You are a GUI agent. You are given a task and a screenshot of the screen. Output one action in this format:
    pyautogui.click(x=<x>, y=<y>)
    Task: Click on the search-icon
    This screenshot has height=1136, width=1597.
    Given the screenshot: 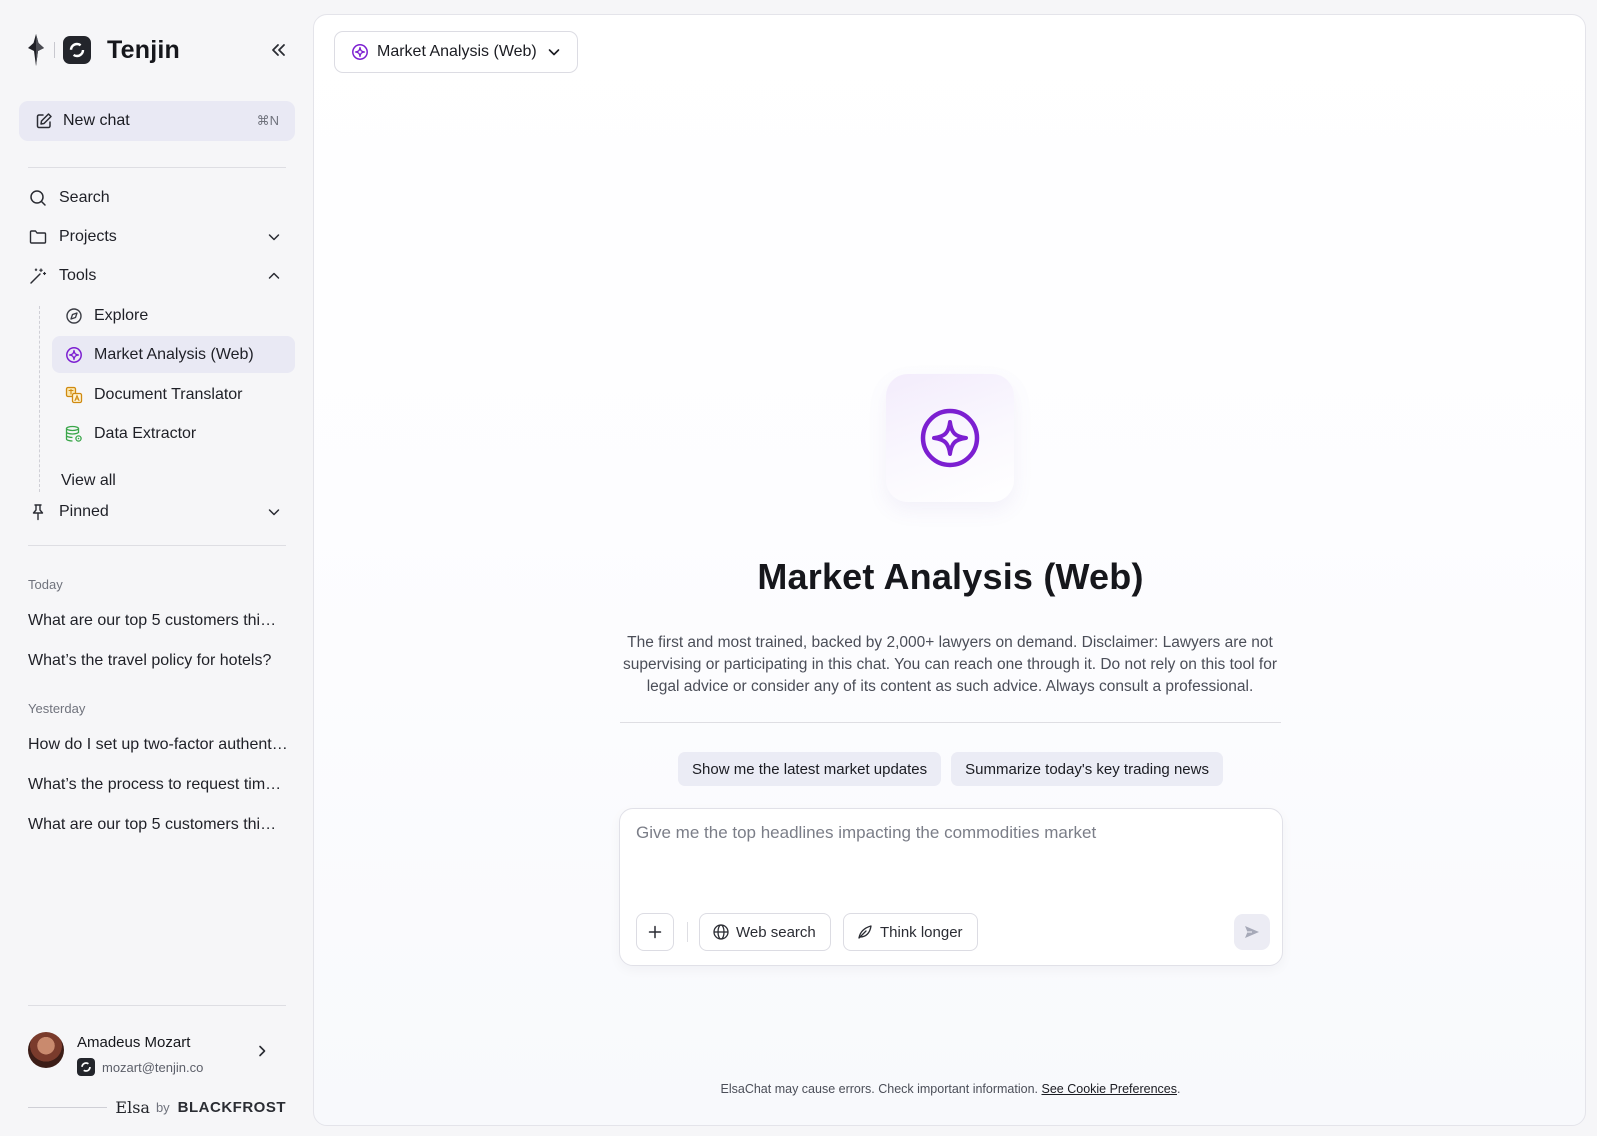 What is the action you would take?
    pyautogui.click(x=38, y=198)
    